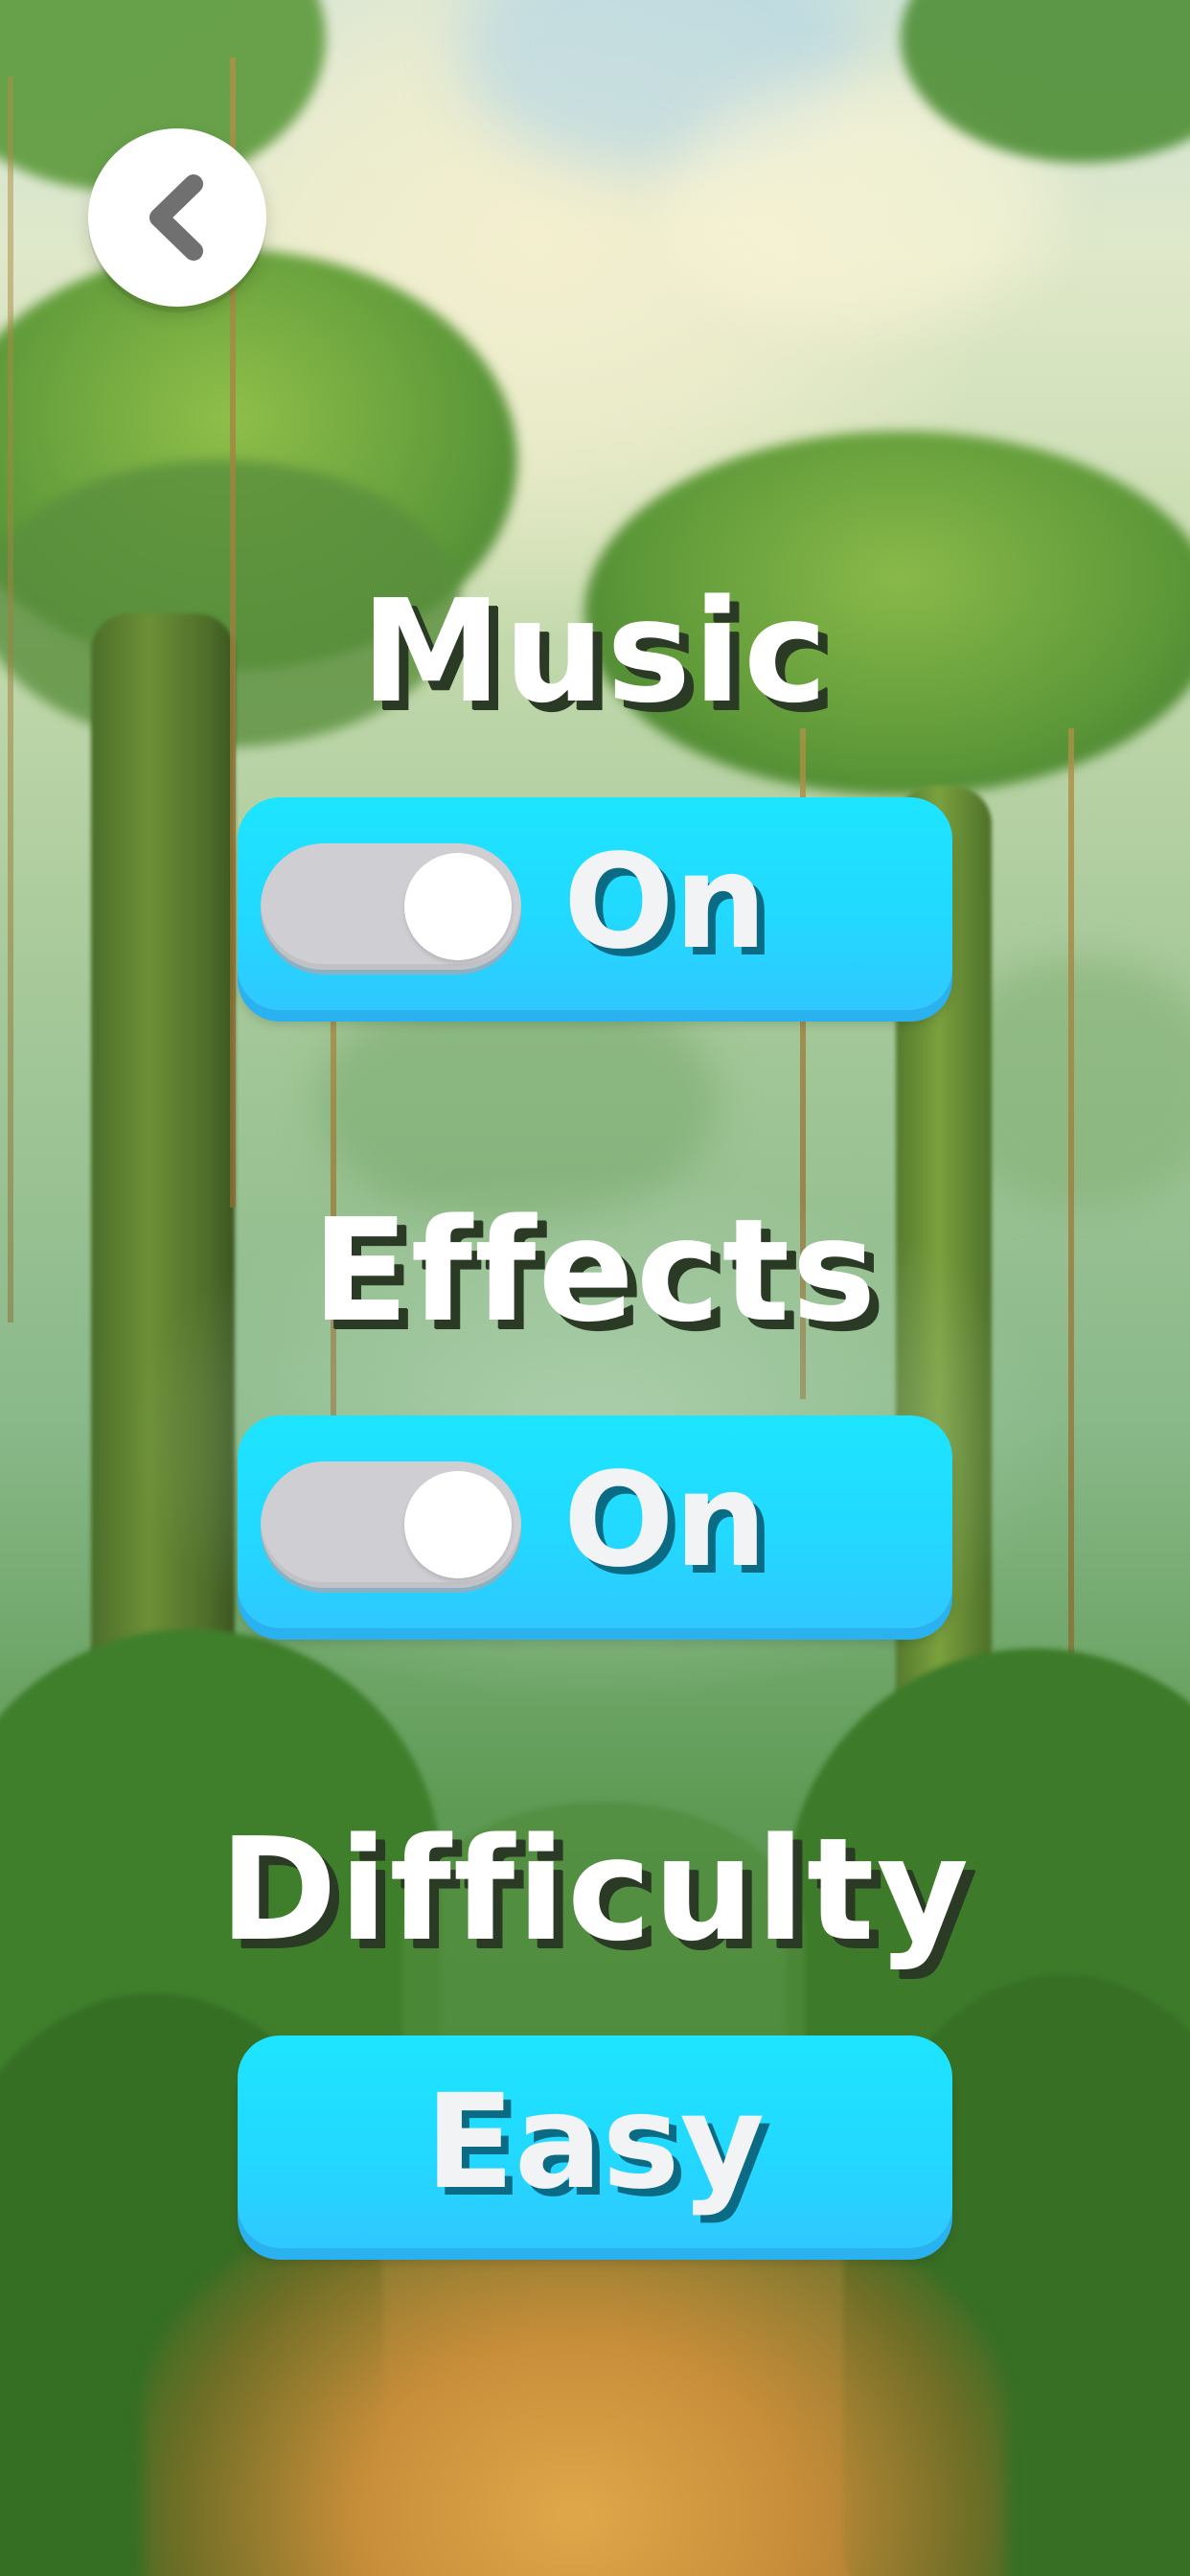 This screenshot has height=2576, width=1190. I want to click on effects-state-text: On, so click(665, 1521).